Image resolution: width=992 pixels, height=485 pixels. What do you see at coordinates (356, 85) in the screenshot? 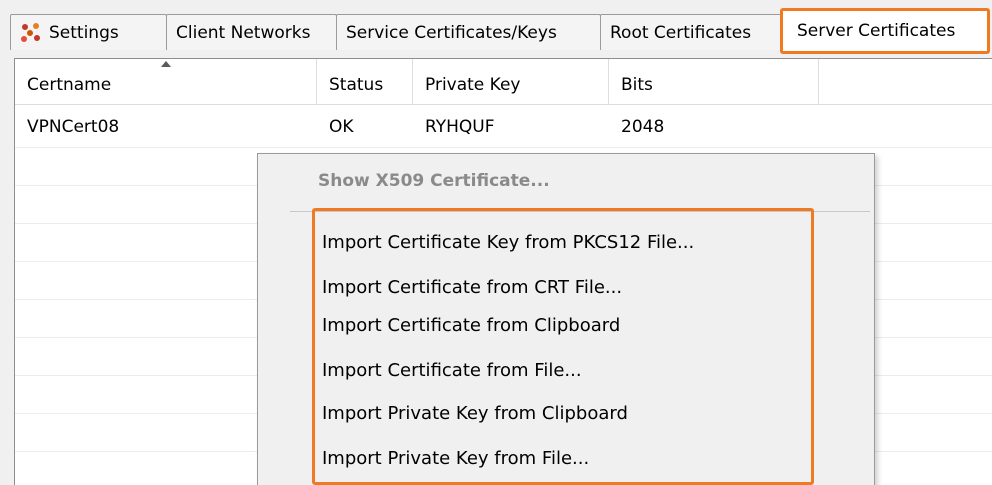
I see `column-header-status-label: Status` at bounding box center [356, 85].